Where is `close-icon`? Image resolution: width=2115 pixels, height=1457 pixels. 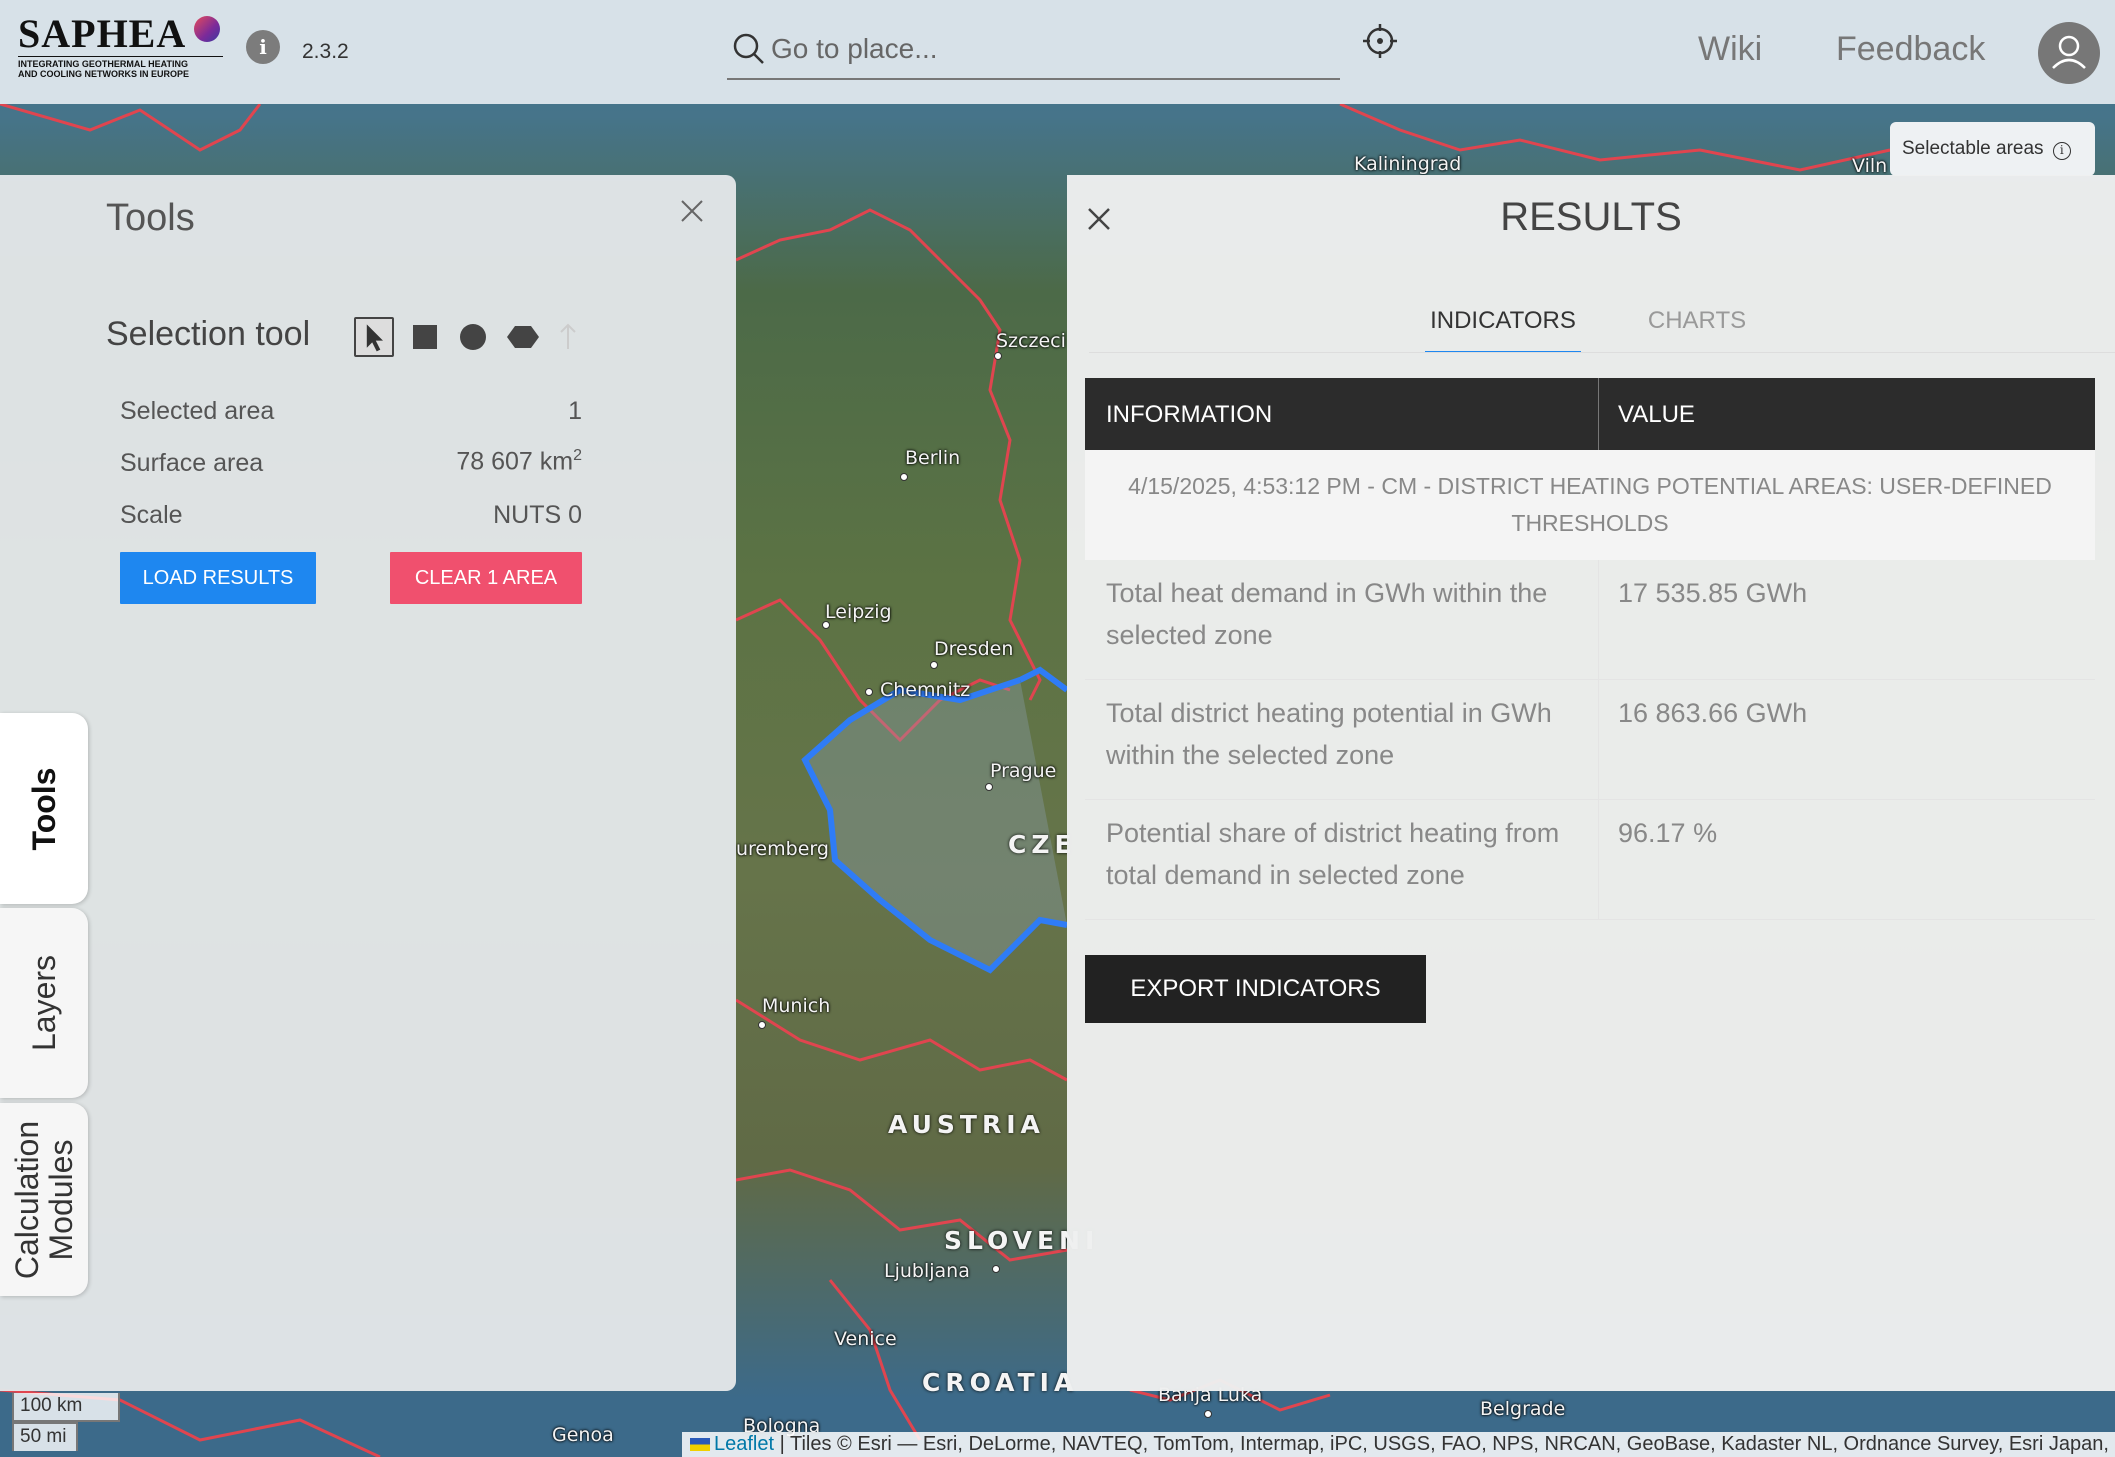
close-icon is located at coordinates (692, 211).